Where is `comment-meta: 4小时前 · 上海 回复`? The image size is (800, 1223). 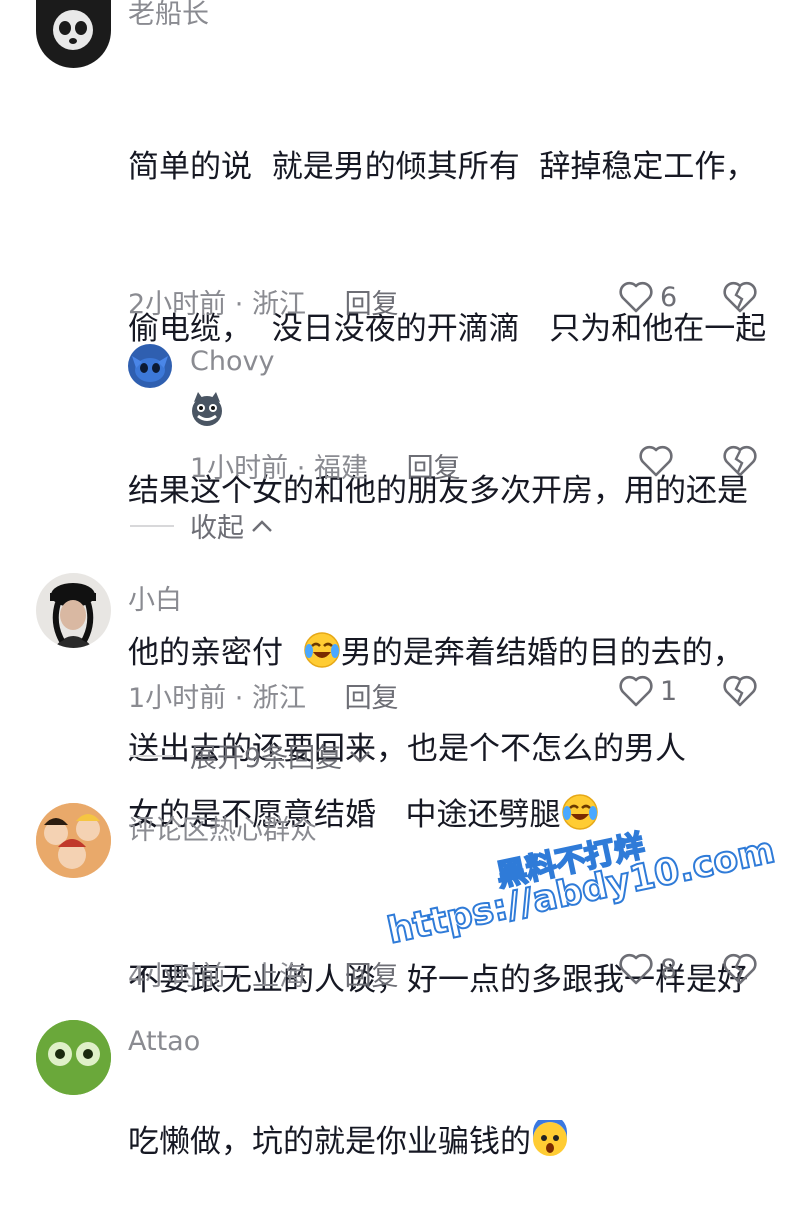
comment-meta: 4小时前 · 上海 回复 is located at coordinates (263, 973).